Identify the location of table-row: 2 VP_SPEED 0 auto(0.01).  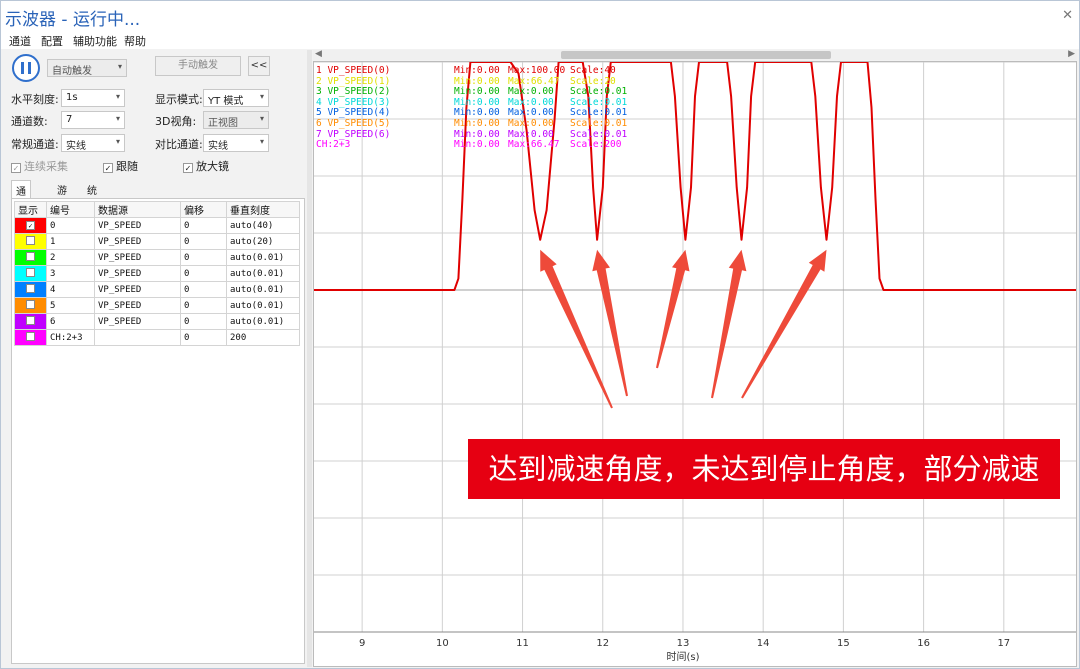
(157, 257).